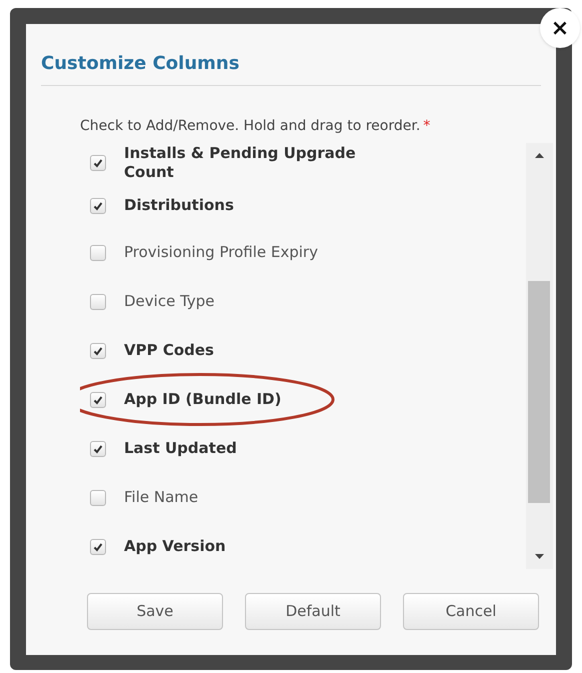  What do you see at coordinates (203, 399) in the screenshot?
I see `column-label: App ID (Bundle ID)` at bounding box center [203, 399].